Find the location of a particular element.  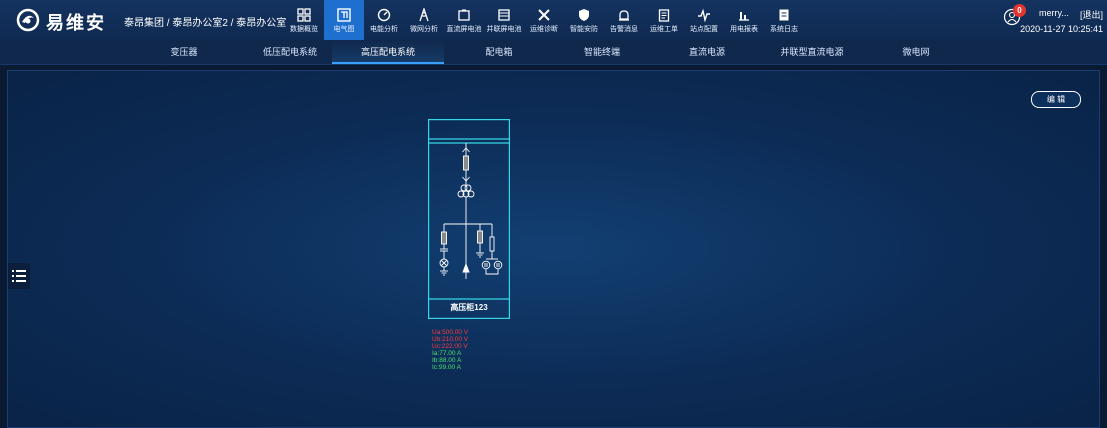

battery-pack-icon is located at coordinates (504, 15).